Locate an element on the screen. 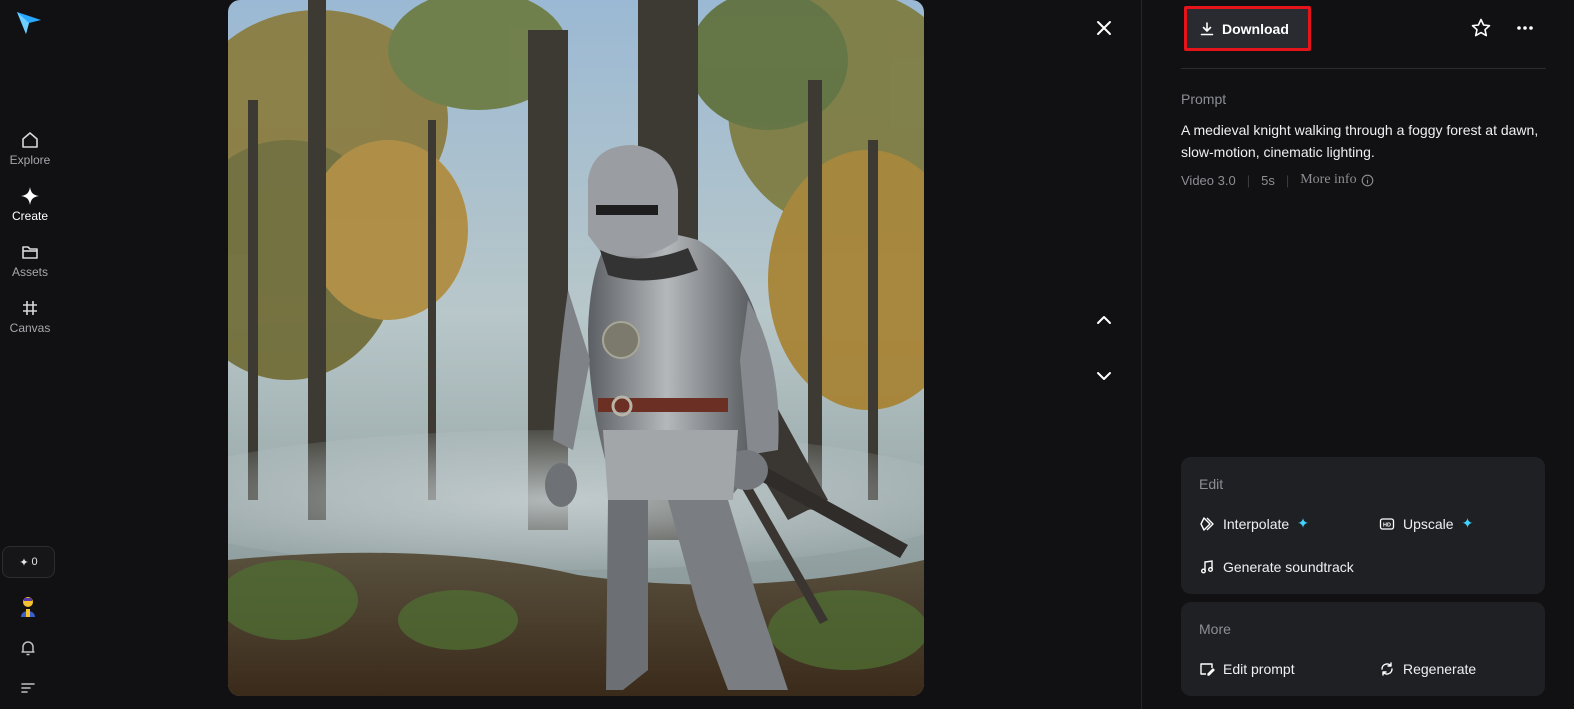 The height and width of the screenshot is (709, 1574). nav-canvas-label: Canvas is located at coordinates (30, 328).